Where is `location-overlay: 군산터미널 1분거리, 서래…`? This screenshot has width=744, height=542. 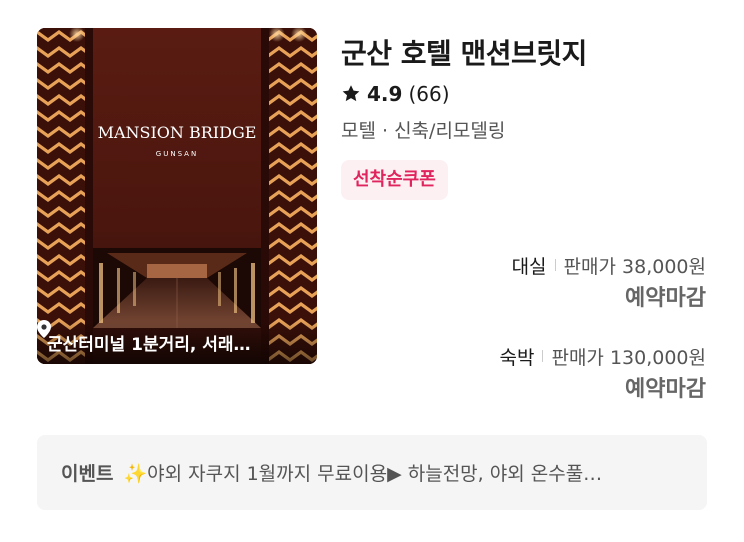 location-overlay: 군산터미널 1분거리, 서래… is located at coordinates (177, 342).